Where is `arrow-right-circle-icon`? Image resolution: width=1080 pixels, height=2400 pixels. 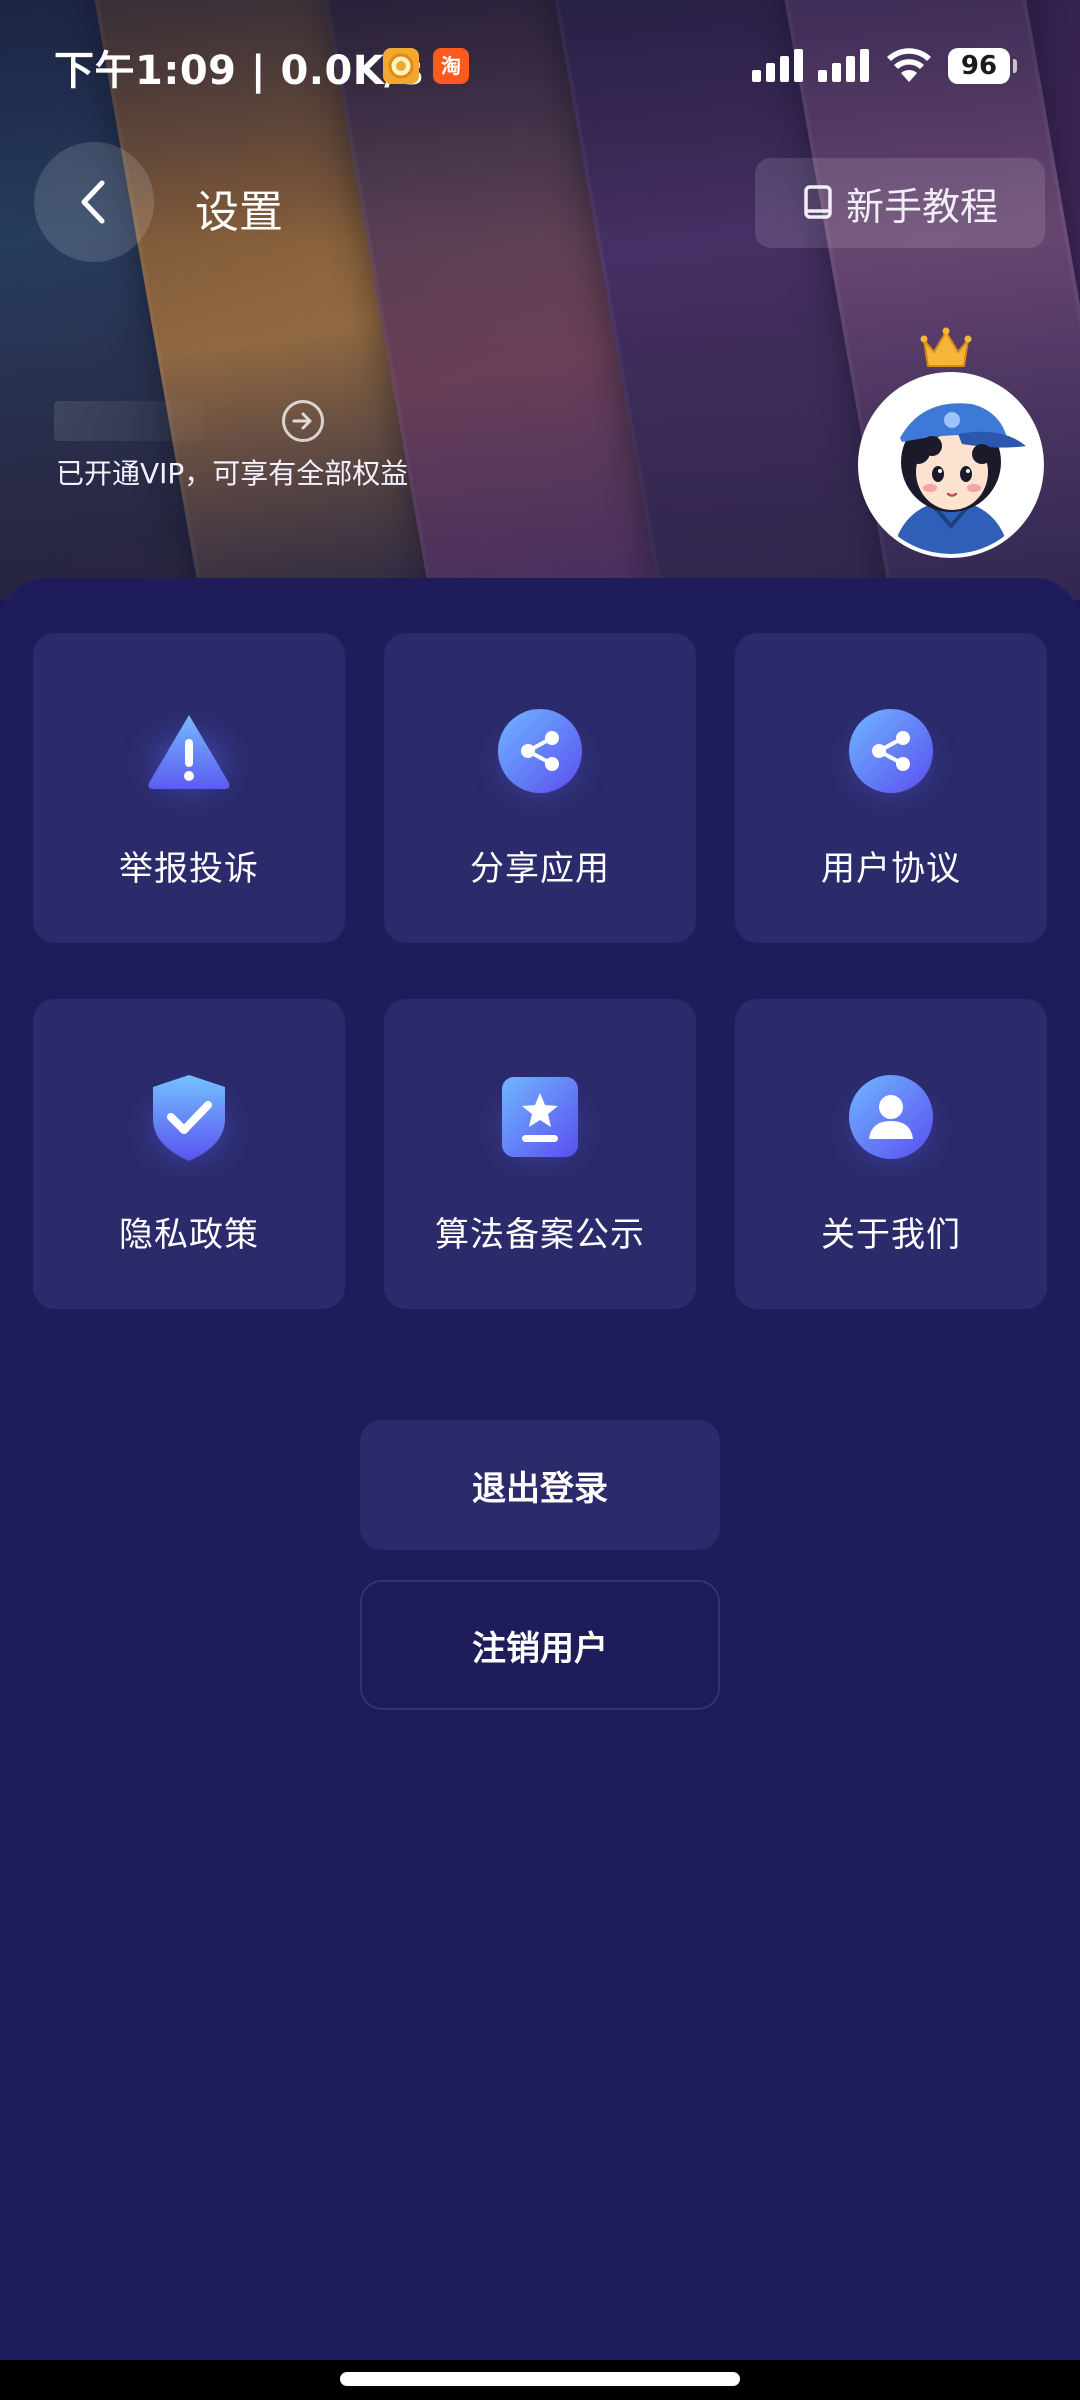 arrow-right-circle-icon is located at coordinates (303, 421).